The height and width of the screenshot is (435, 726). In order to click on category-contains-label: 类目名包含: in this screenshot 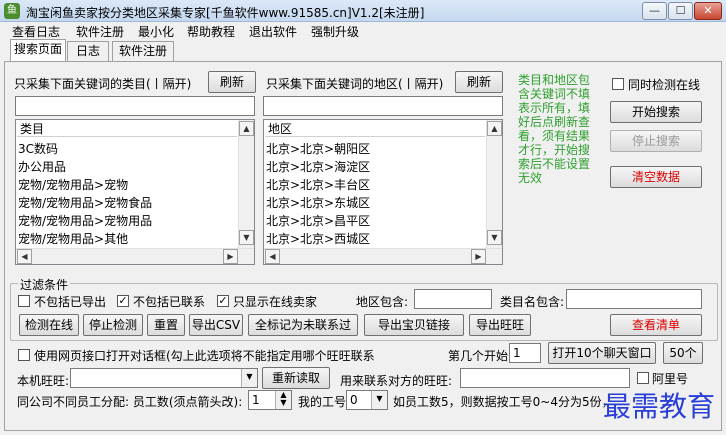, I will do `click(532, 302)`.